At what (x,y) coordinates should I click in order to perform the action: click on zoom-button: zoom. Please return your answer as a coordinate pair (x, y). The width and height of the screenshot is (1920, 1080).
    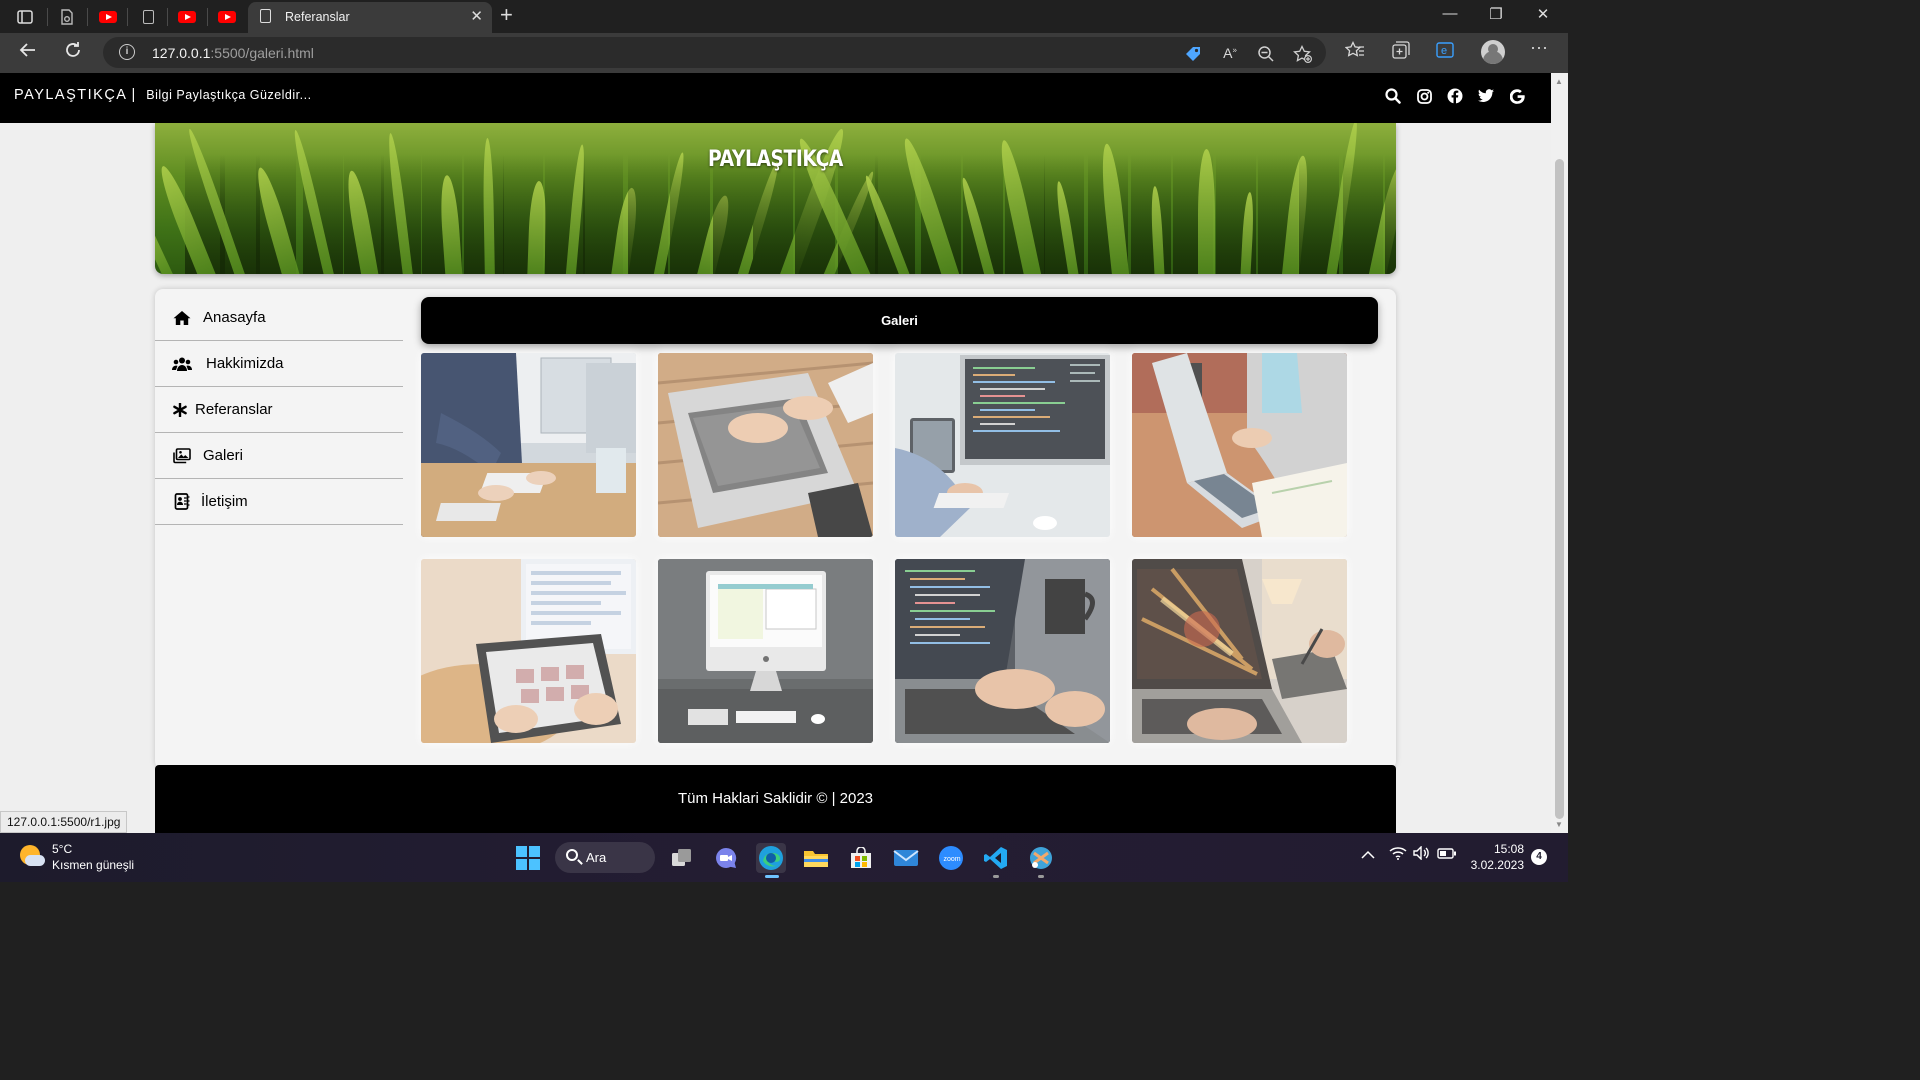
    Looking at the image, I should click on (951, 858).